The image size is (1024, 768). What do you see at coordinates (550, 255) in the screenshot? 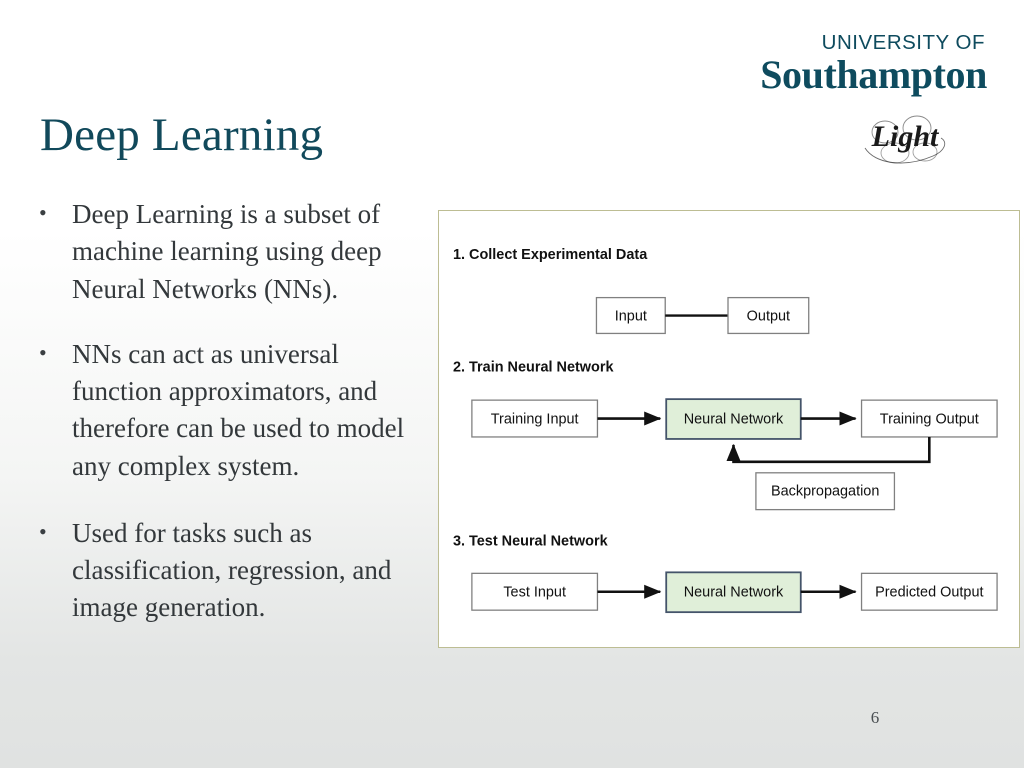
I see `section-1-heading: 1. Collect Experimental Data` at bounding box center [550, 255].